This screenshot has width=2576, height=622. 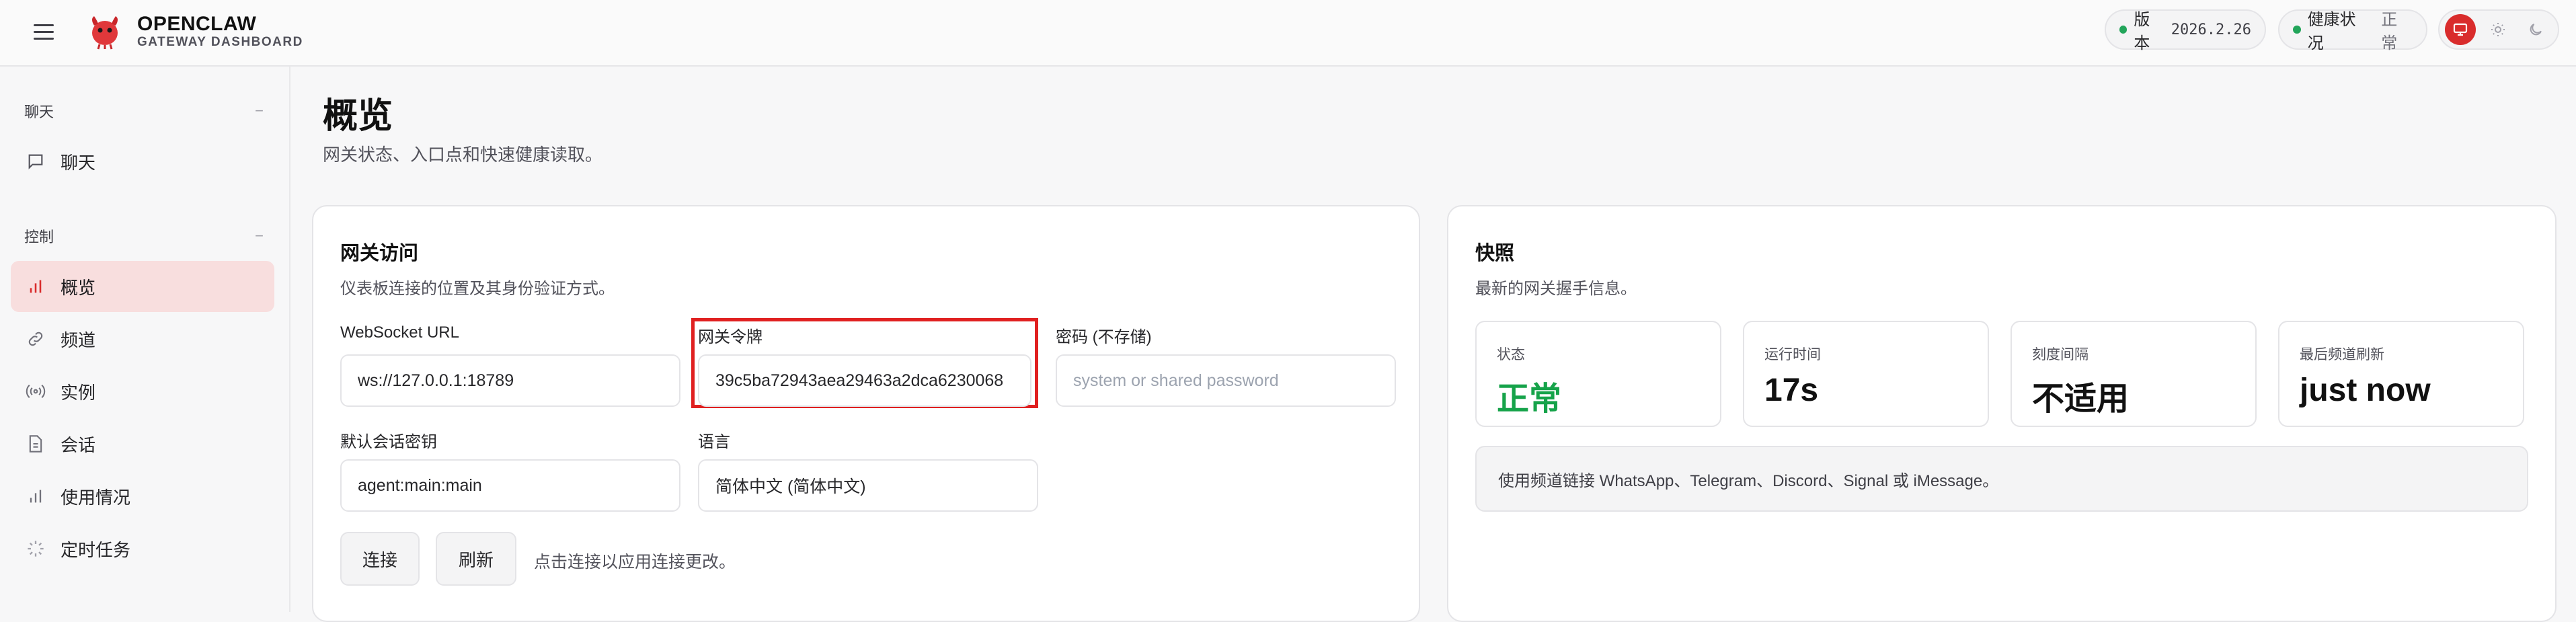 What do you see at coordinates (2331, 31) in the screenshot?
I see `health-label: 健康状况` at bounding box center [2331, 31].